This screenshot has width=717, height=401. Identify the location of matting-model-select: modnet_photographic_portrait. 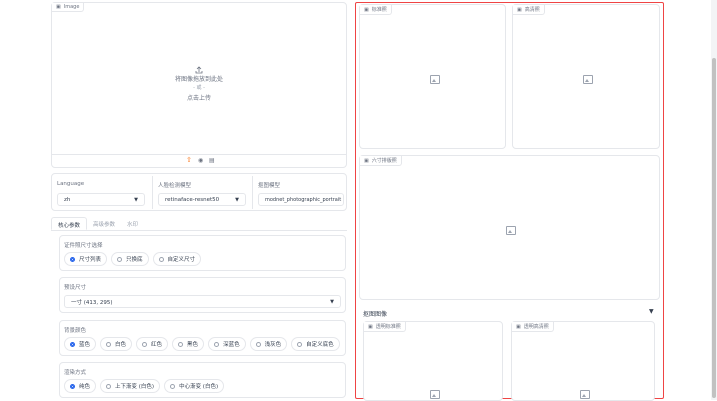
(301, 199).